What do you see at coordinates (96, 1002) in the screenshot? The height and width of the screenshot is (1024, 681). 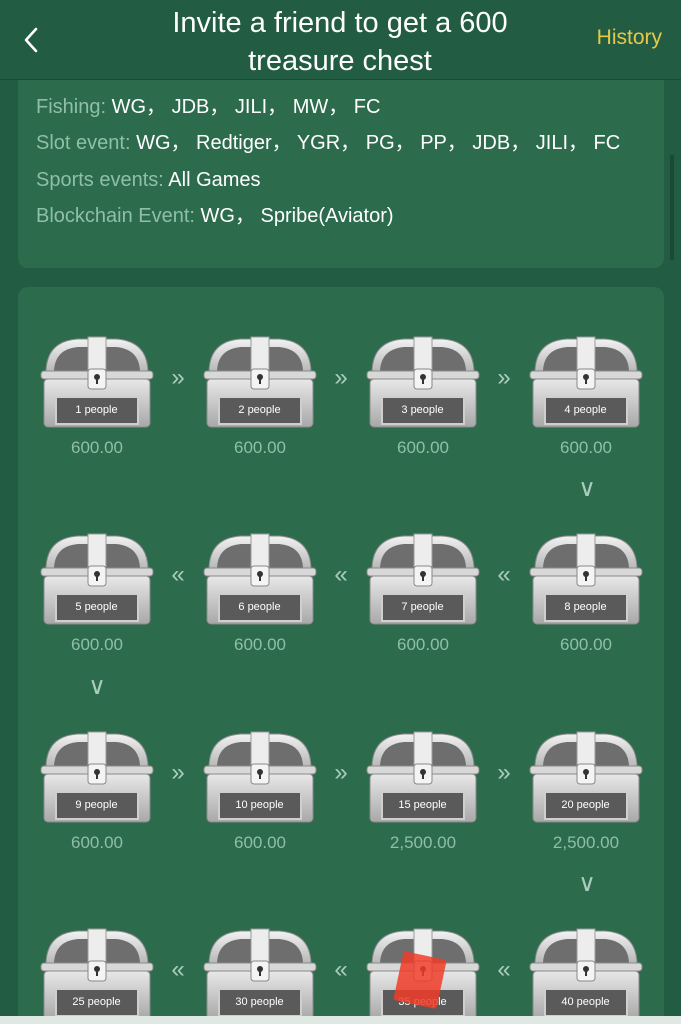 I see `chest-people-label: 25 people` at bounding box center [96, 1002].